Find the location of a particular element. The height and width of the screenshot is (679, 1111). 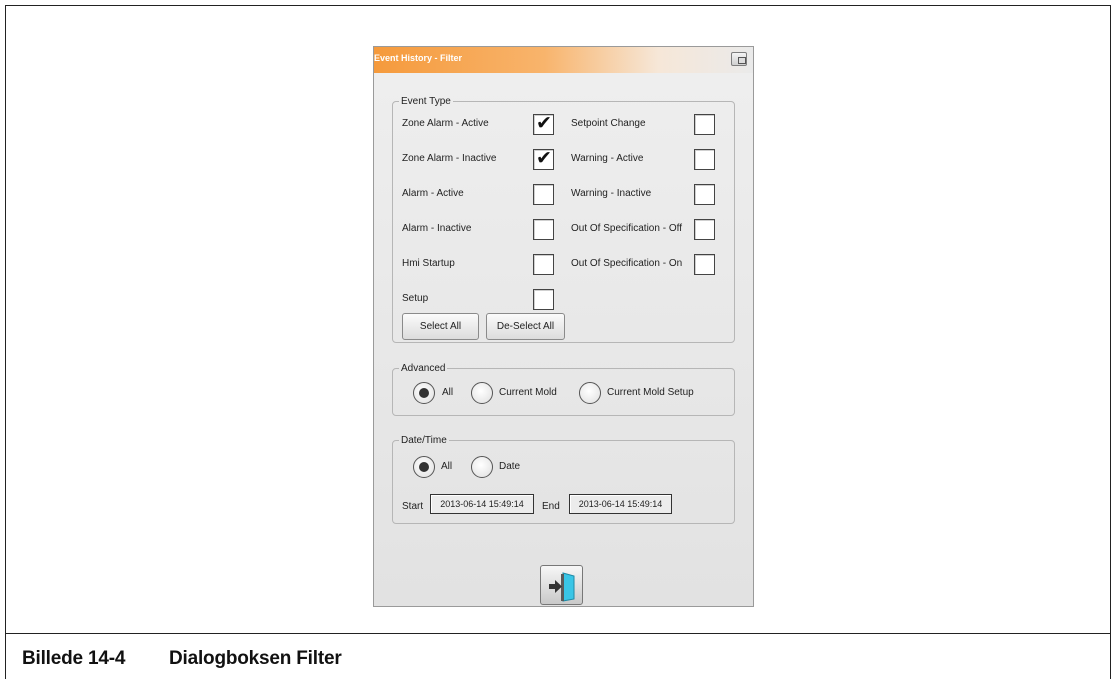

event-label-warning-active: Warning - Active is located at coordinates (607, 158).